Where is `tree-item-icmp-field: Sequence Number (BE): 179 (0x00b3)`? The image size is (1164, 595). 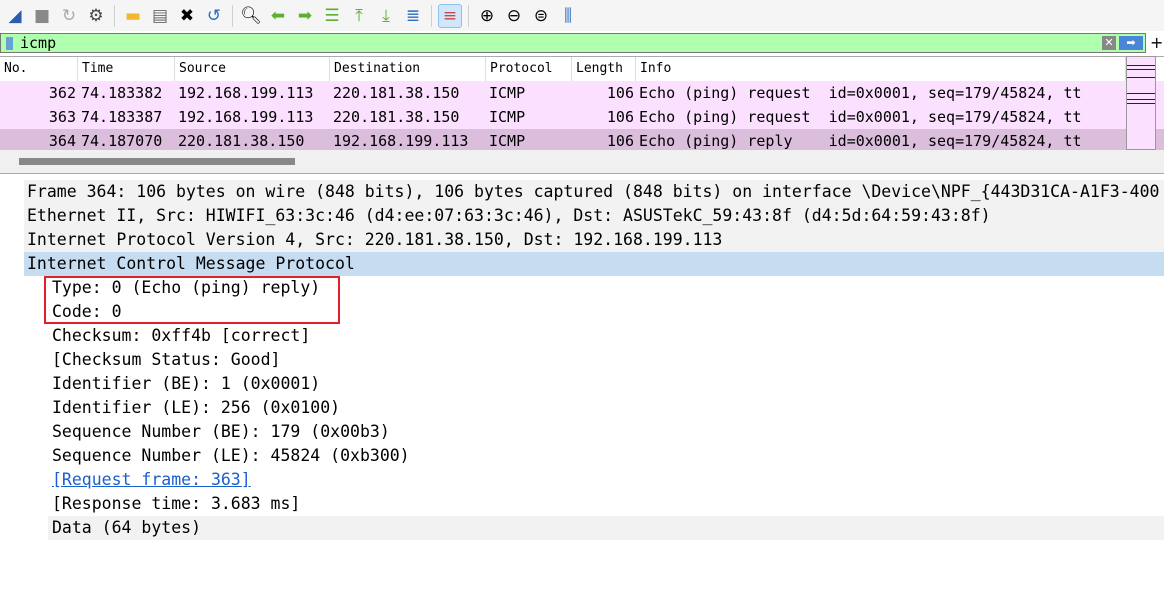
tree-item-icmp-field: Sequence Number (BE): 179 (0x00b3) is located at coordinates (582, 432).